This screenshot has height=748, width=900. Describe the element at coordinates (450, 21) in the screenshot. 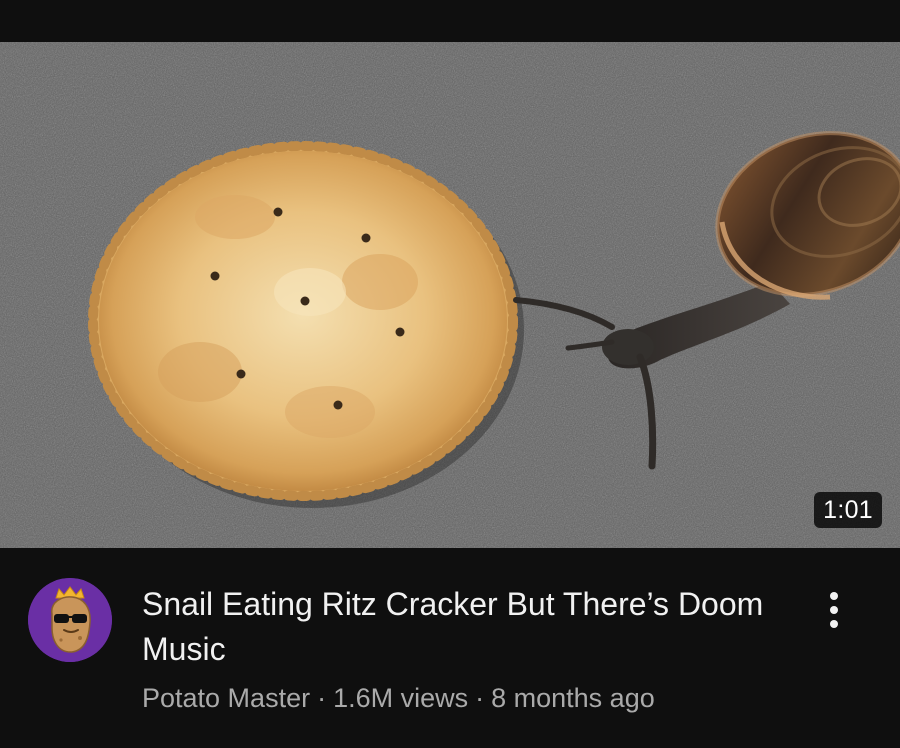

I see `top-strip` at that location.